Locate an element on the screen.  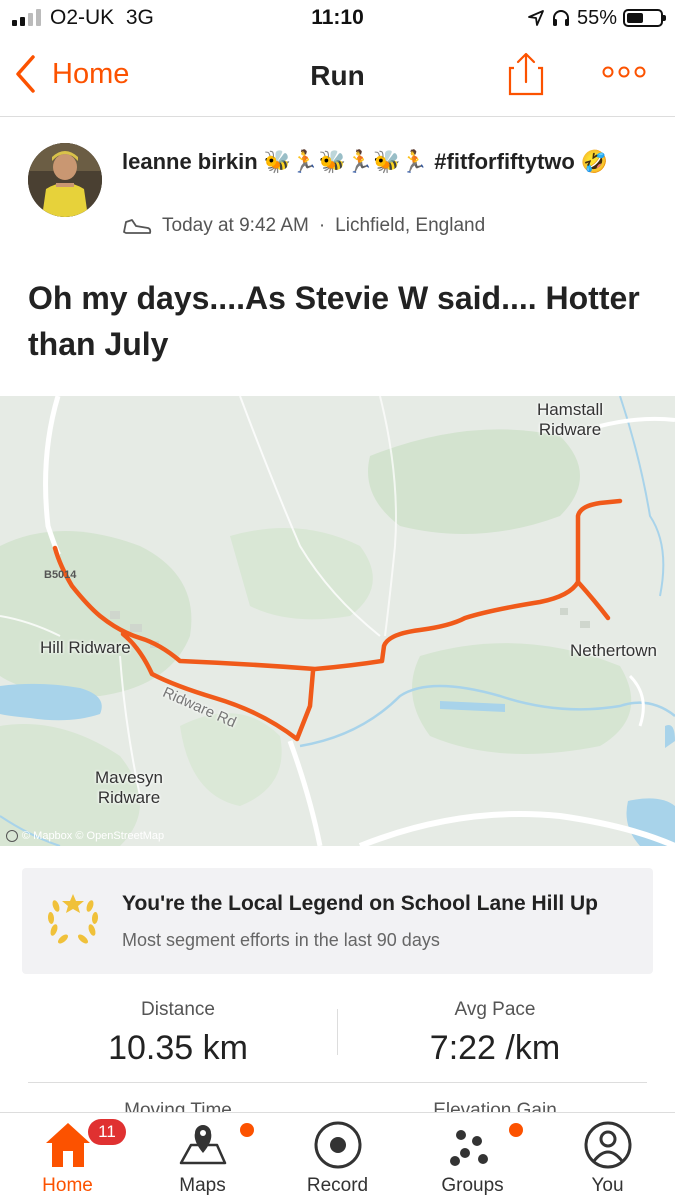
home-icon is located at coordinates (68, 1145).